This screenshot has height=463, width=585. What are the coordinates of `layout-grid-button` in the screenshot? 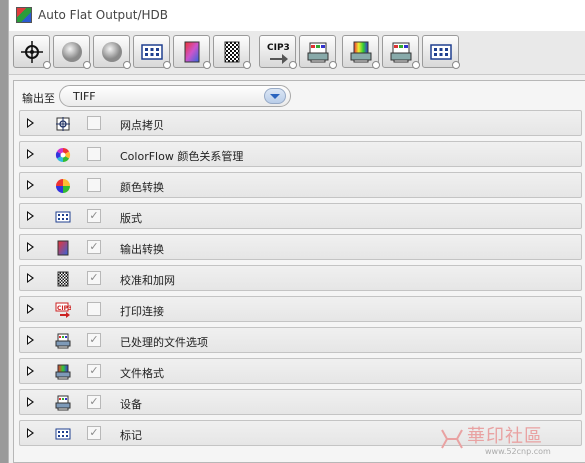 It's located at (152, 52).